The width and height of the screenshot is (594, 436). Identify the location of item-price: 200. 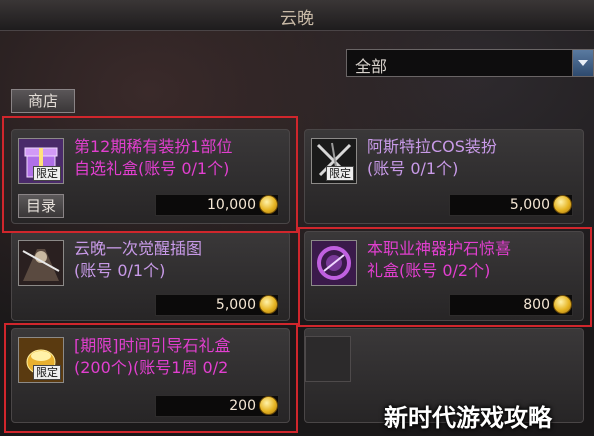
(242, 406).